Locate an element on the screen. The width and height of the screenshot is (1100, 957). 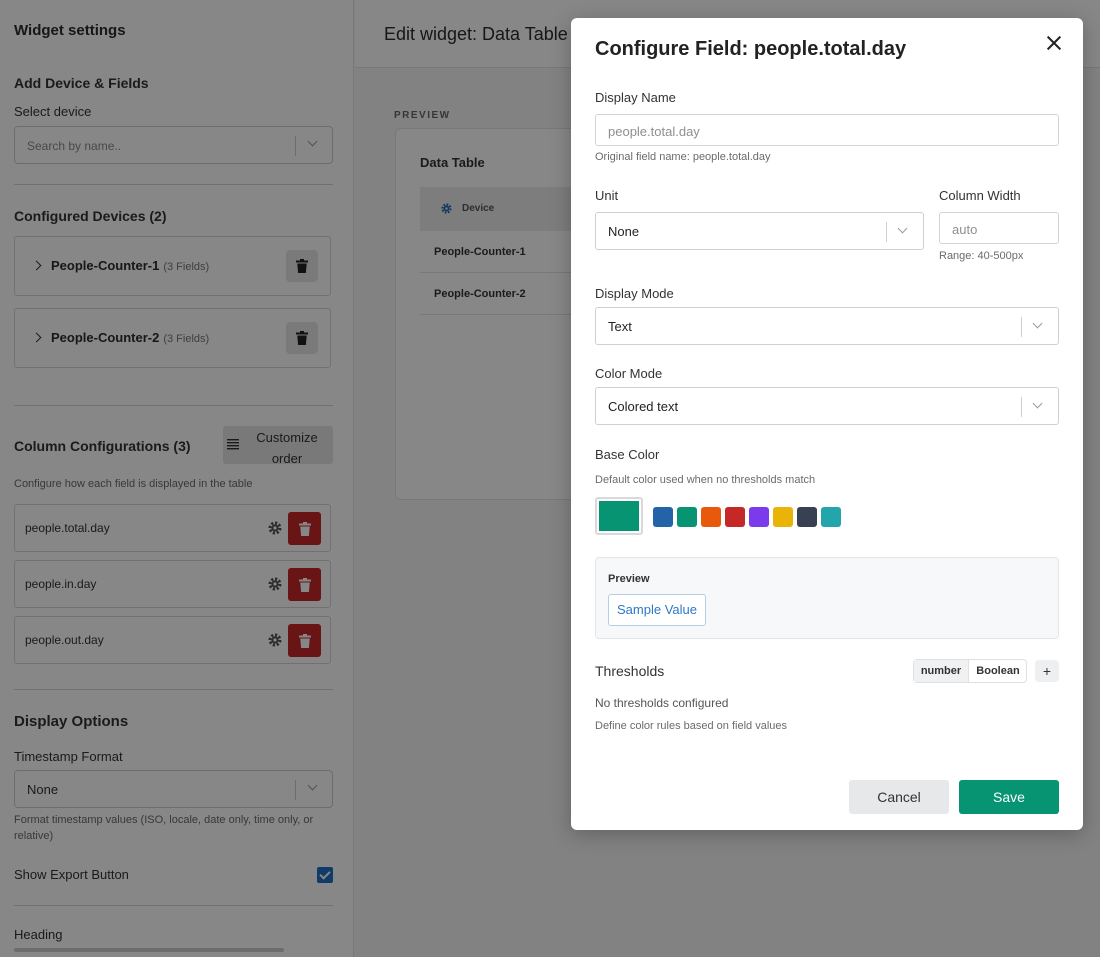
base-color-label: Base Color is located at coordinates (627, 454).